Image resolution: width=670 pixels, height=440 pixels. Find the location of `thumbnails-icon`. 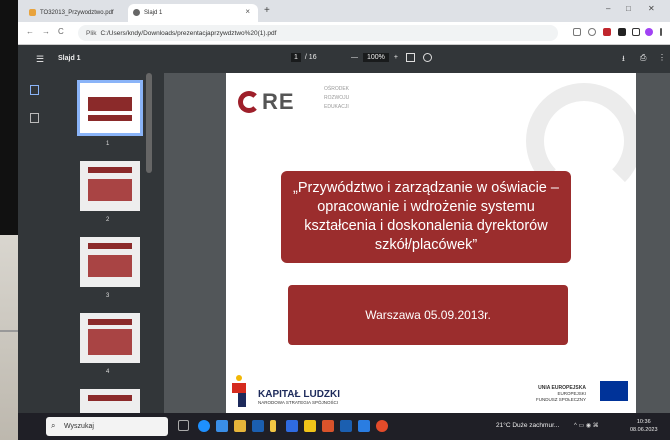

thumbnails-icon is located at coordinates (34, 90).